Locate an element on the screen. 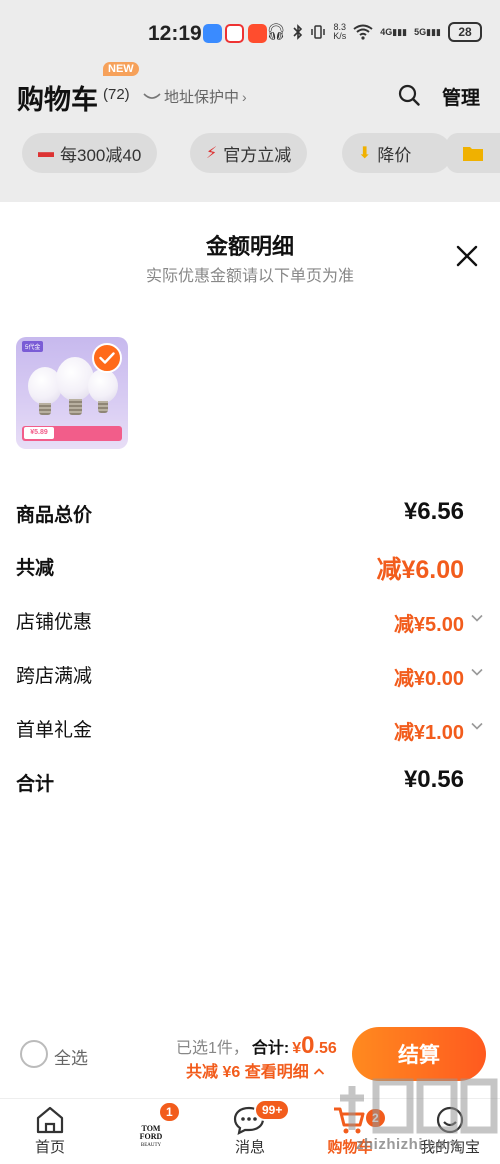 The image size is (500, 1164). folder-icon is located at coordinates (473, 154).